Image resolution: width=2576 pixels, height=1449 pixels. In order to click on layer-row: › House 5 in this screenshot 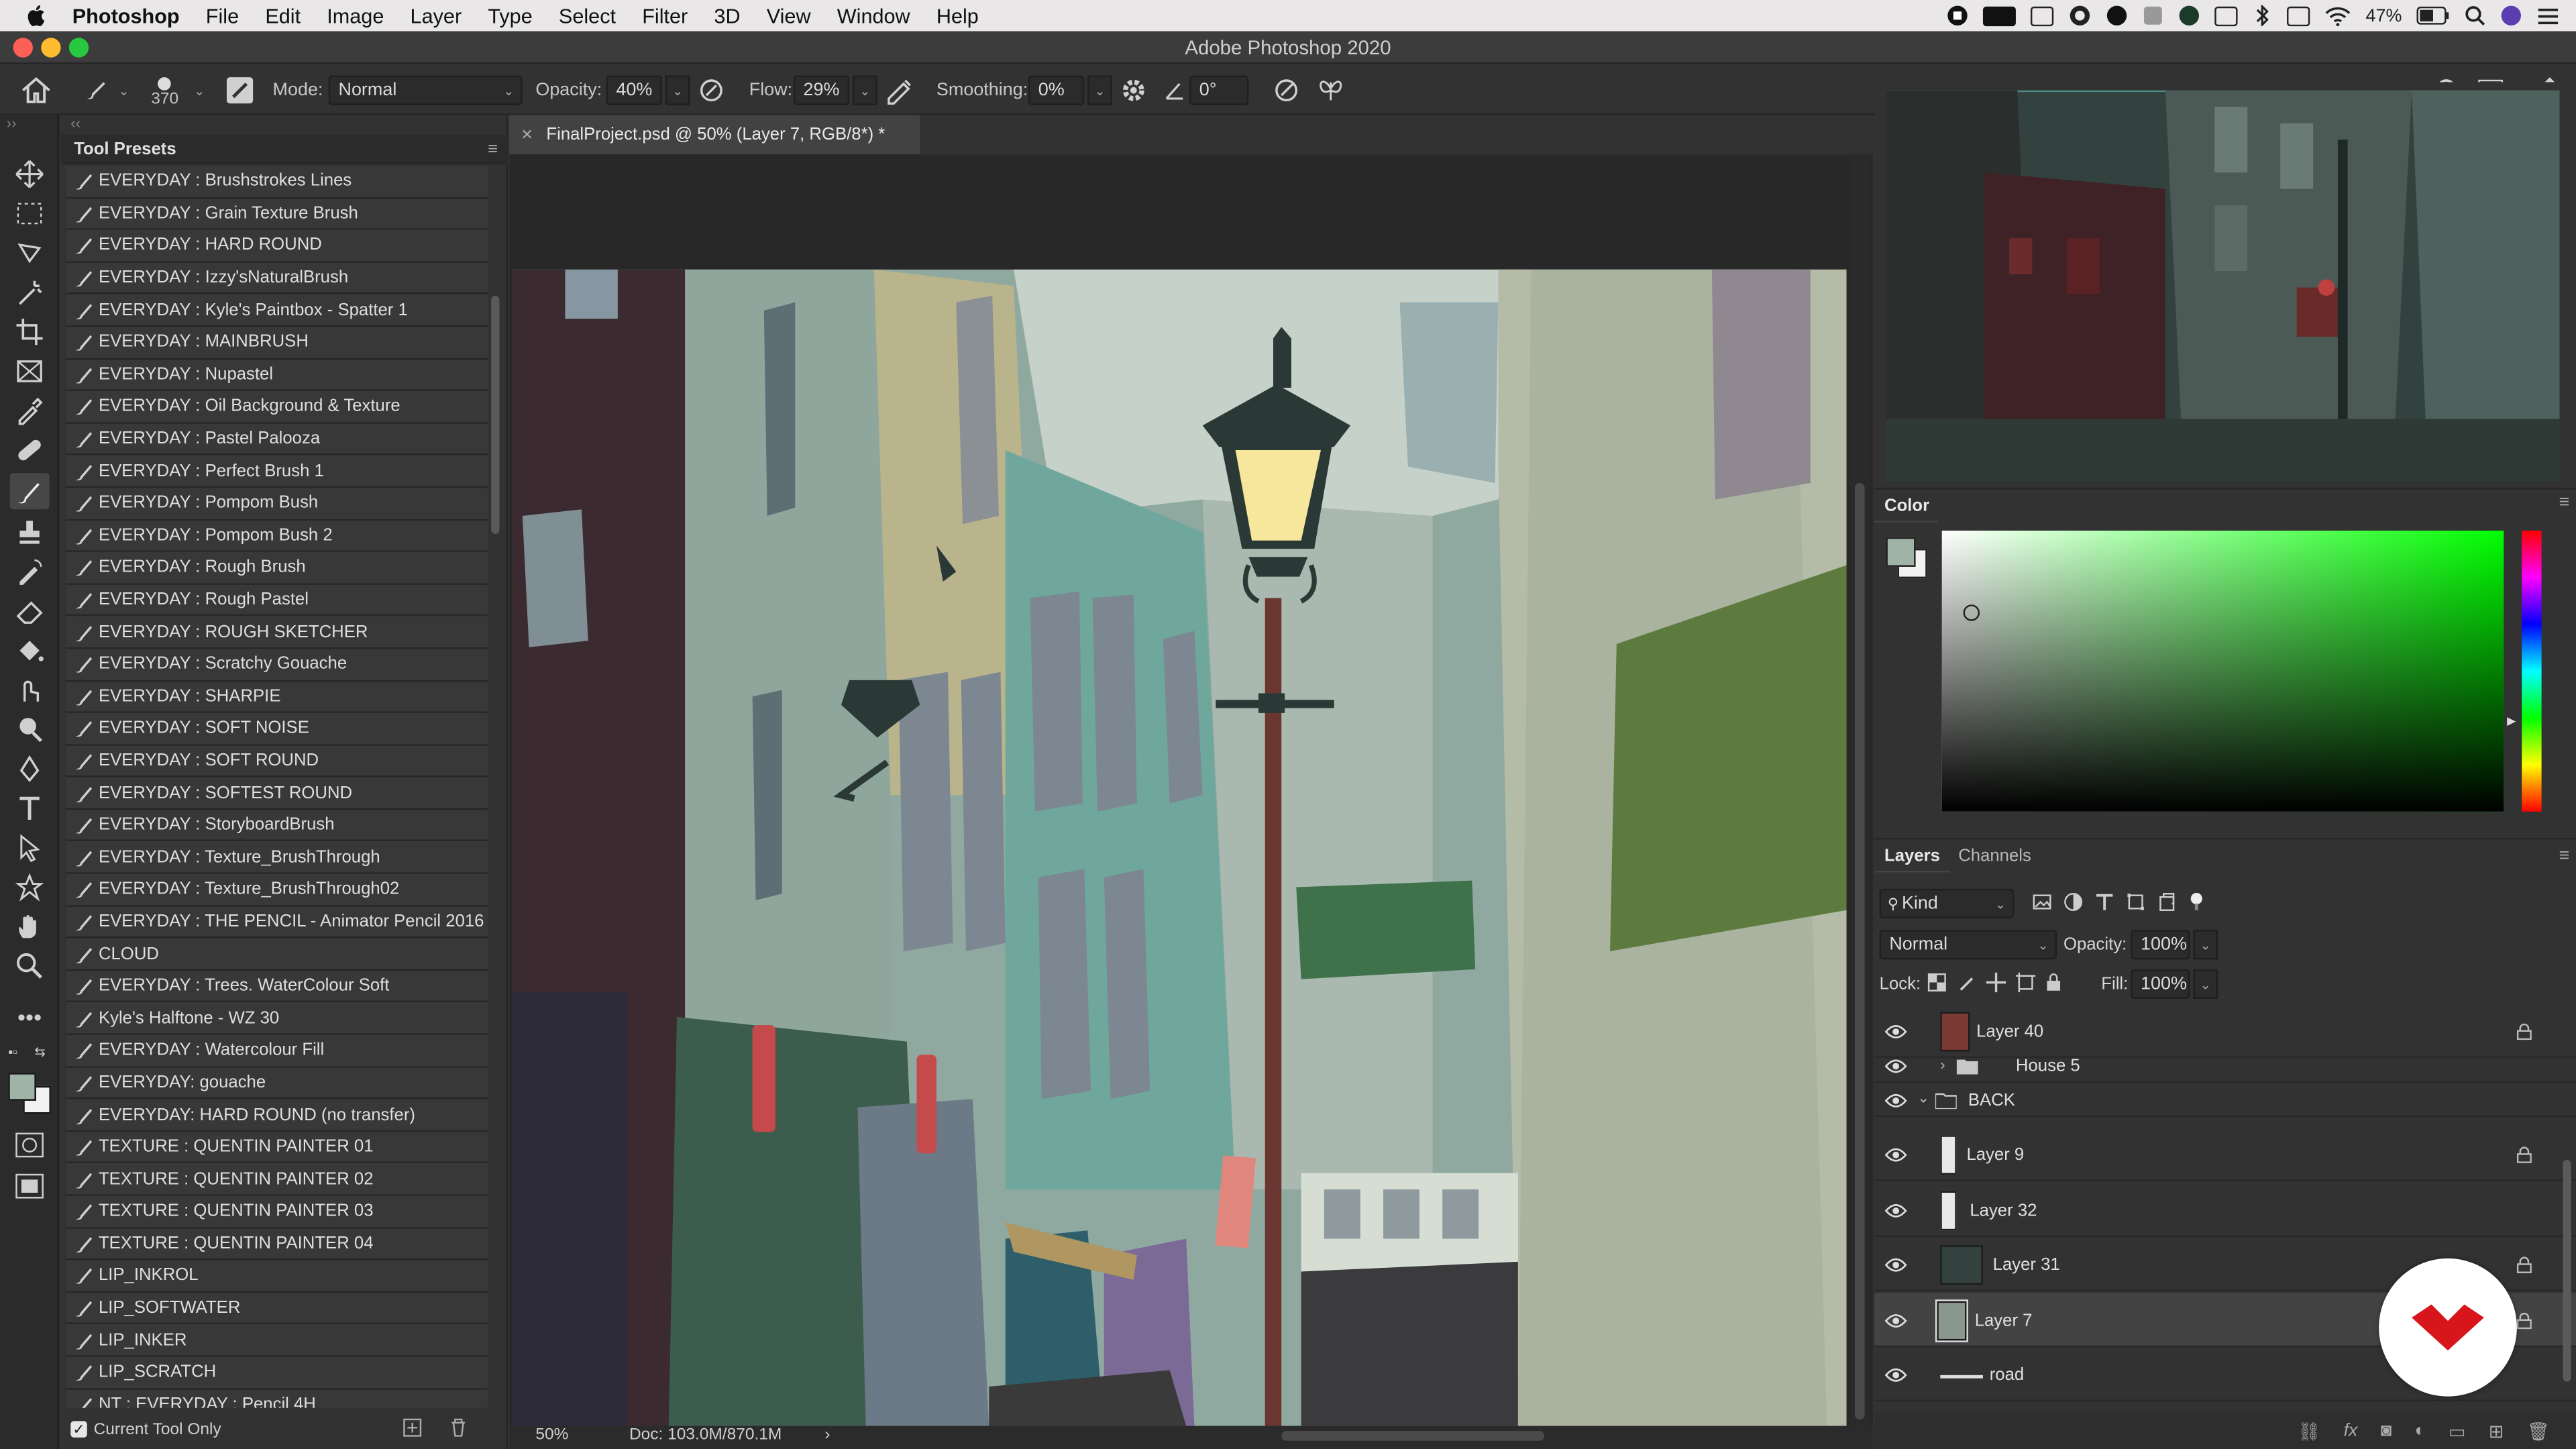, I will do `click(2225, 1065)`.